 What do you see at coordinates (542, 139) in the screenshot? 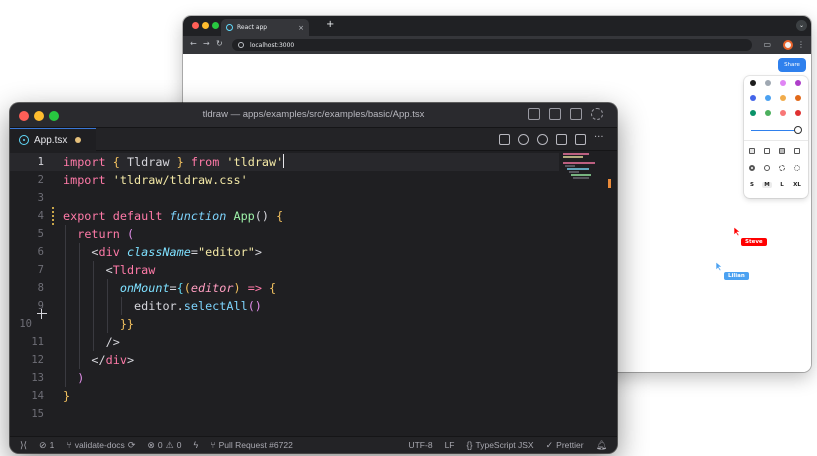
I see `copilot-icon` at bounding box center [542, 139].